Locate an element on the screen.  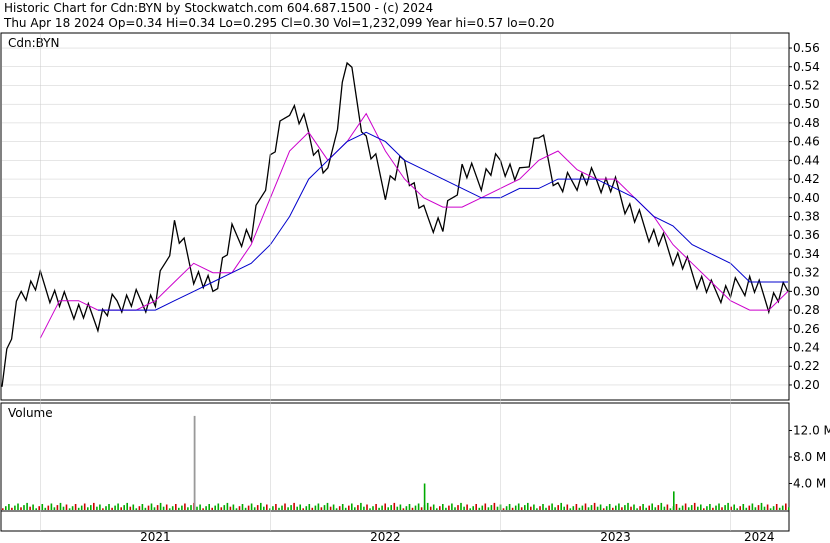
price-tick-label: 0.32 is located at coordinates (806, 273).